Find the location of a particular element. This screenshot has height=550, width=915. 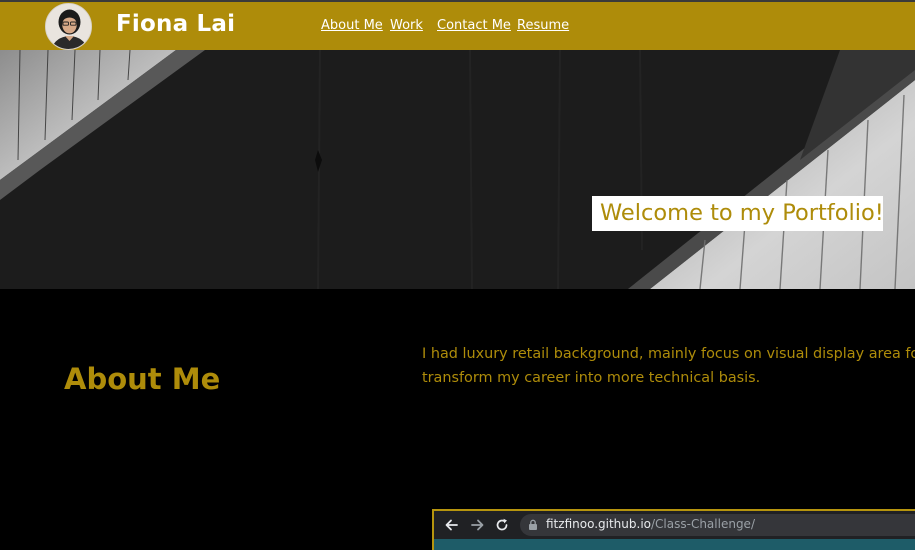

url-text: fitzfinoo.github.io/Class-Challenge/ is located at coordinates (650, 524).